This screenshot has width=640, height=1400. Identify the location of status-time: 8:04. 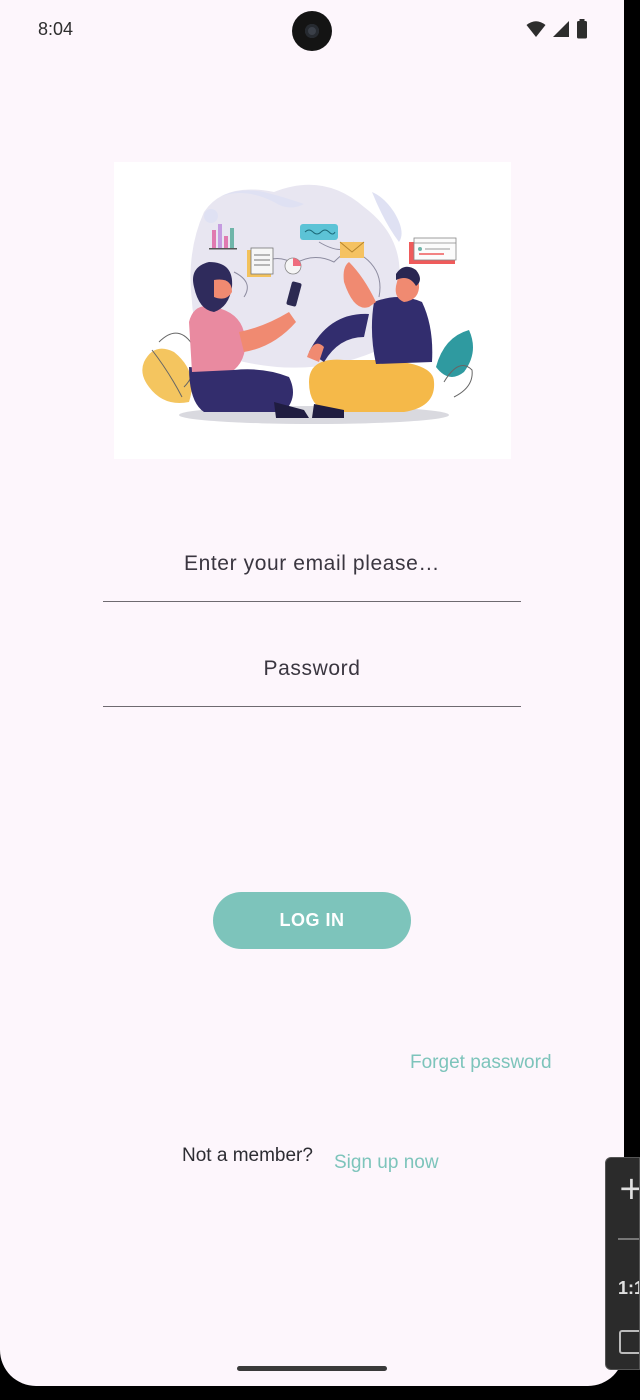
(56, 29).